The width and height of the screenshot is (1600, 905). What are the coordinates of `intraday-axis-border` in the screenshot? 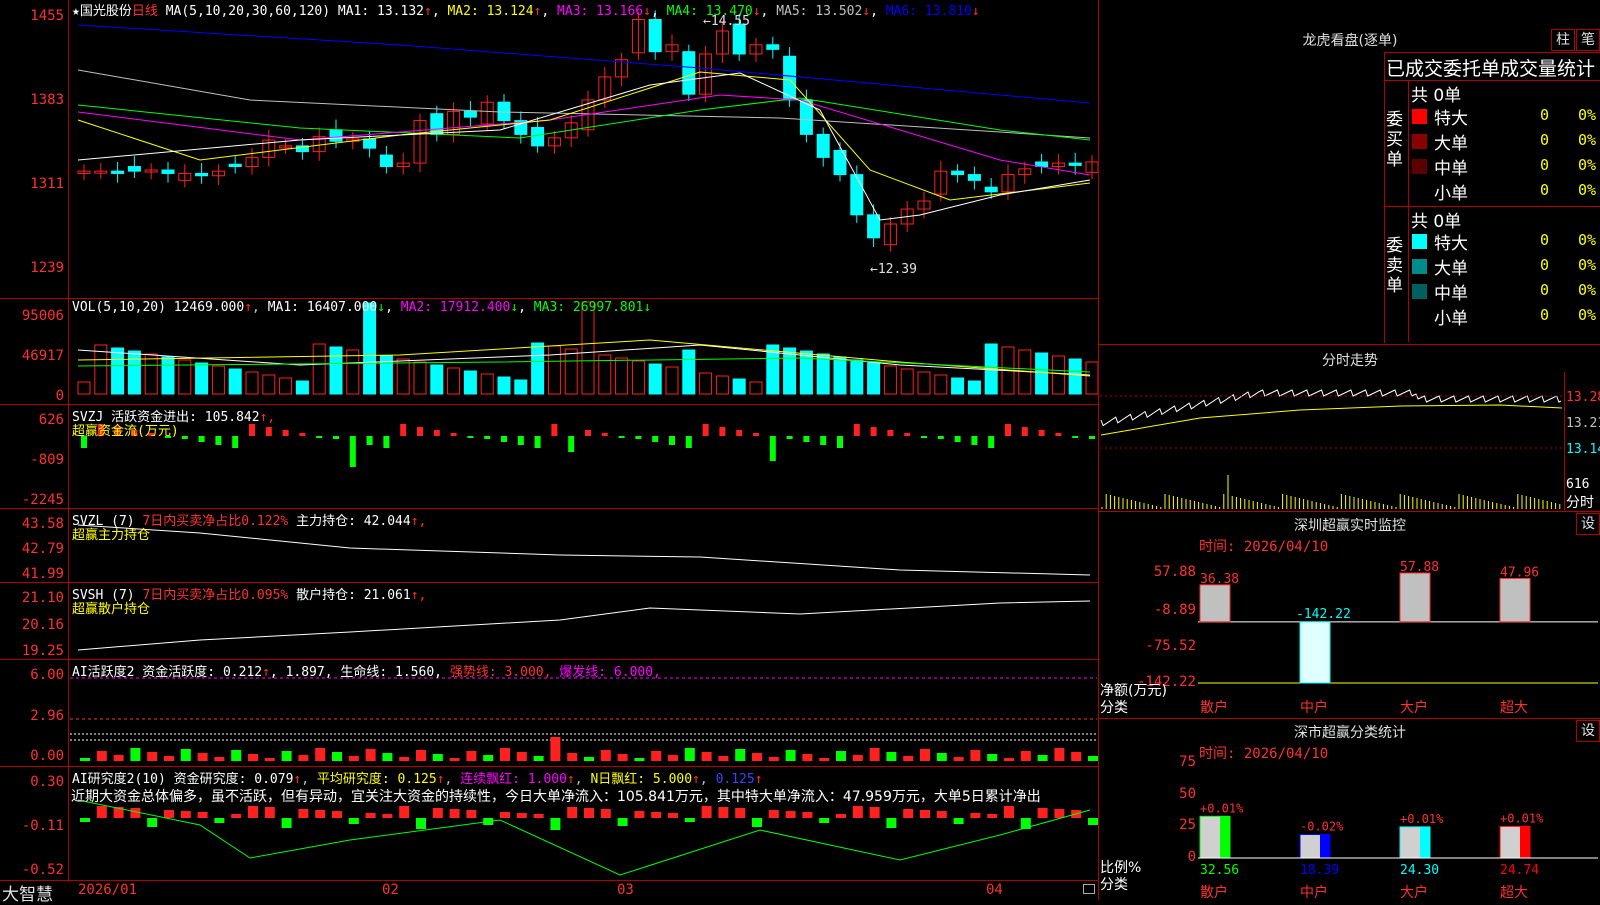 It's located at (1564, 441).